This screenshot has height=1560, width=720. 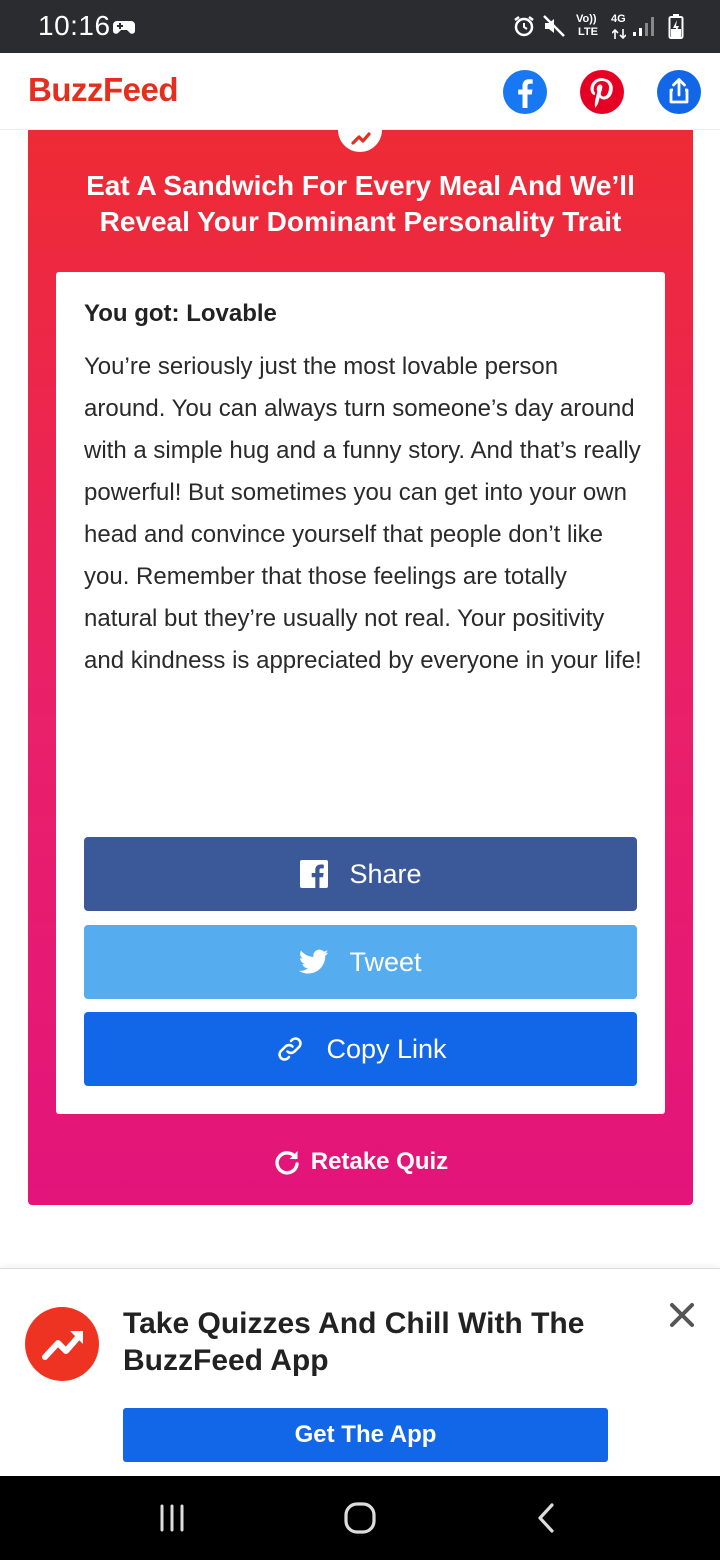 What do you see at coordinates (314, 874) in the screenshot?
I see `facebook-square-icon` at bounding box center [314, 874].